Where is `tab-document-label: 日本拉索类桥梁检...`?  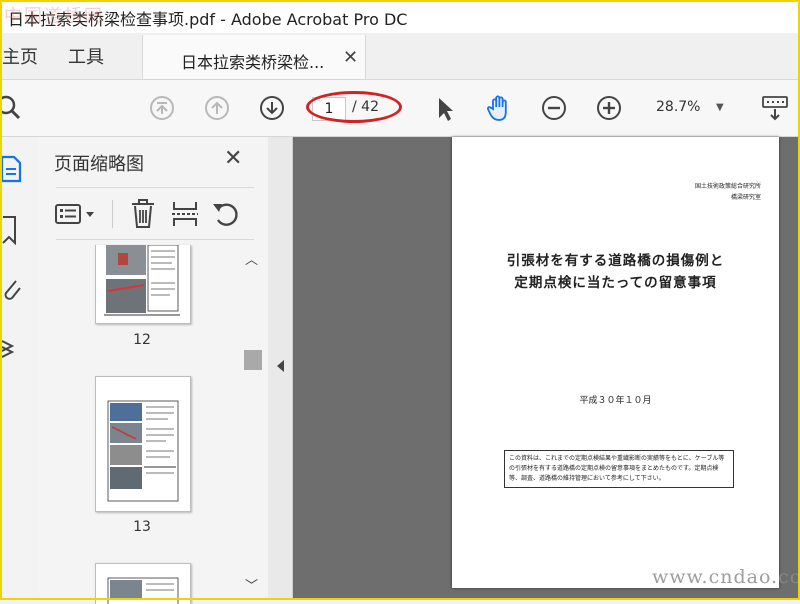
tab-document-label: 日本拉索类桥梁检... is located at coordinates (253, 62).